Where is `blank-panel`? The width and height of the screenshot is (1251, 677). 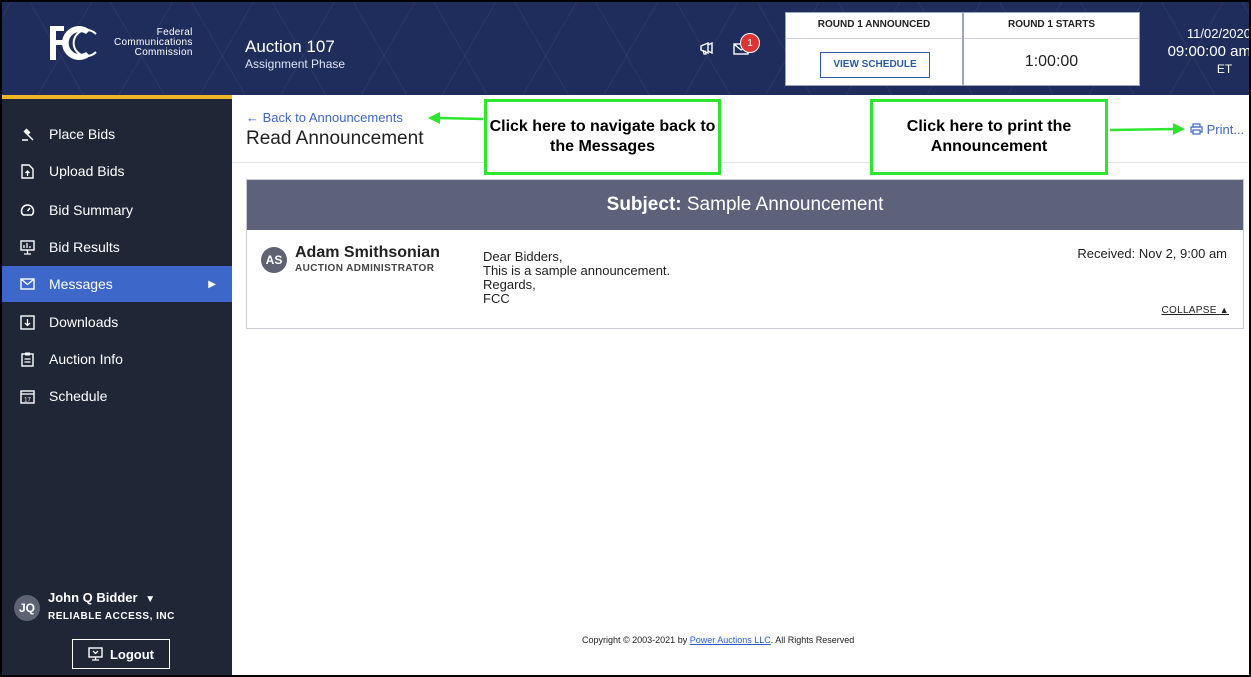 blank-panel is located at coordinates (1057, 446).